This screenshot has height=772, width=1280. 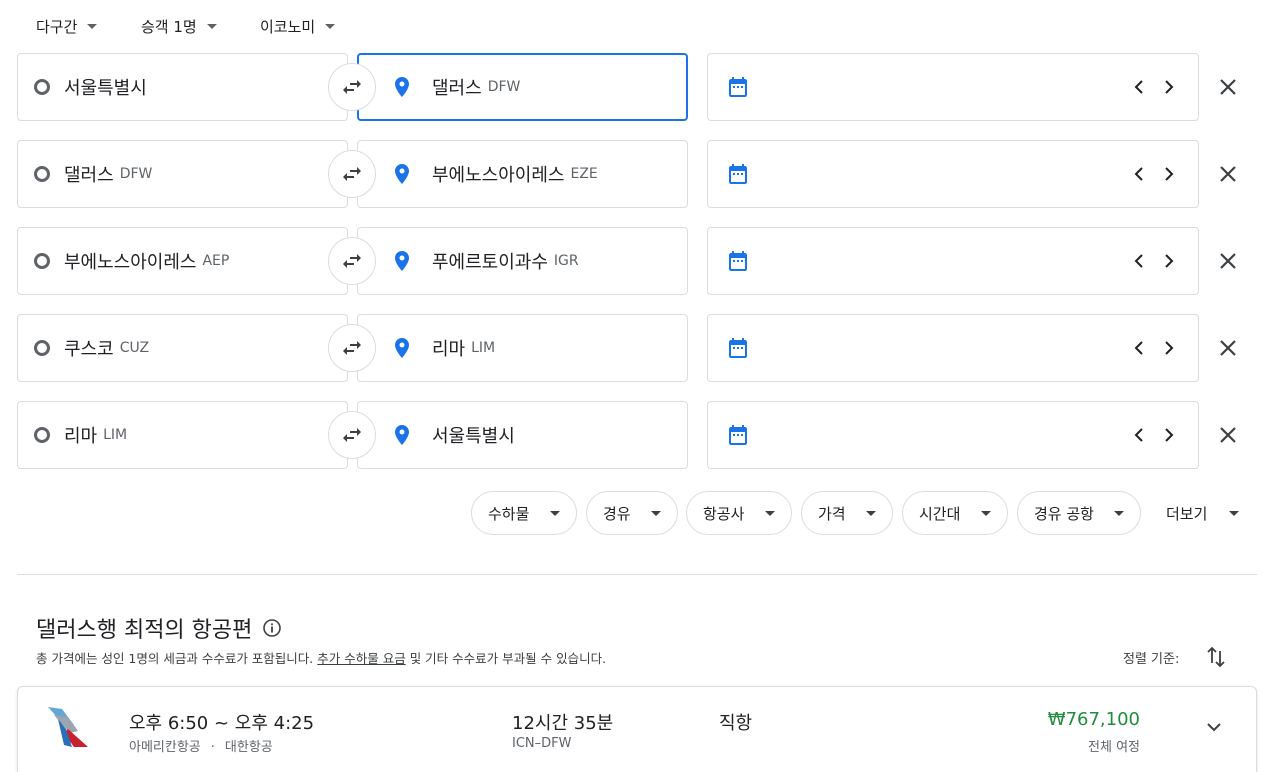 What do you see at coordinates (159, 628) in the screenshot?
I see `results-heading: 댈러스행 최적의 항공편` at bounding box center [159, 628].